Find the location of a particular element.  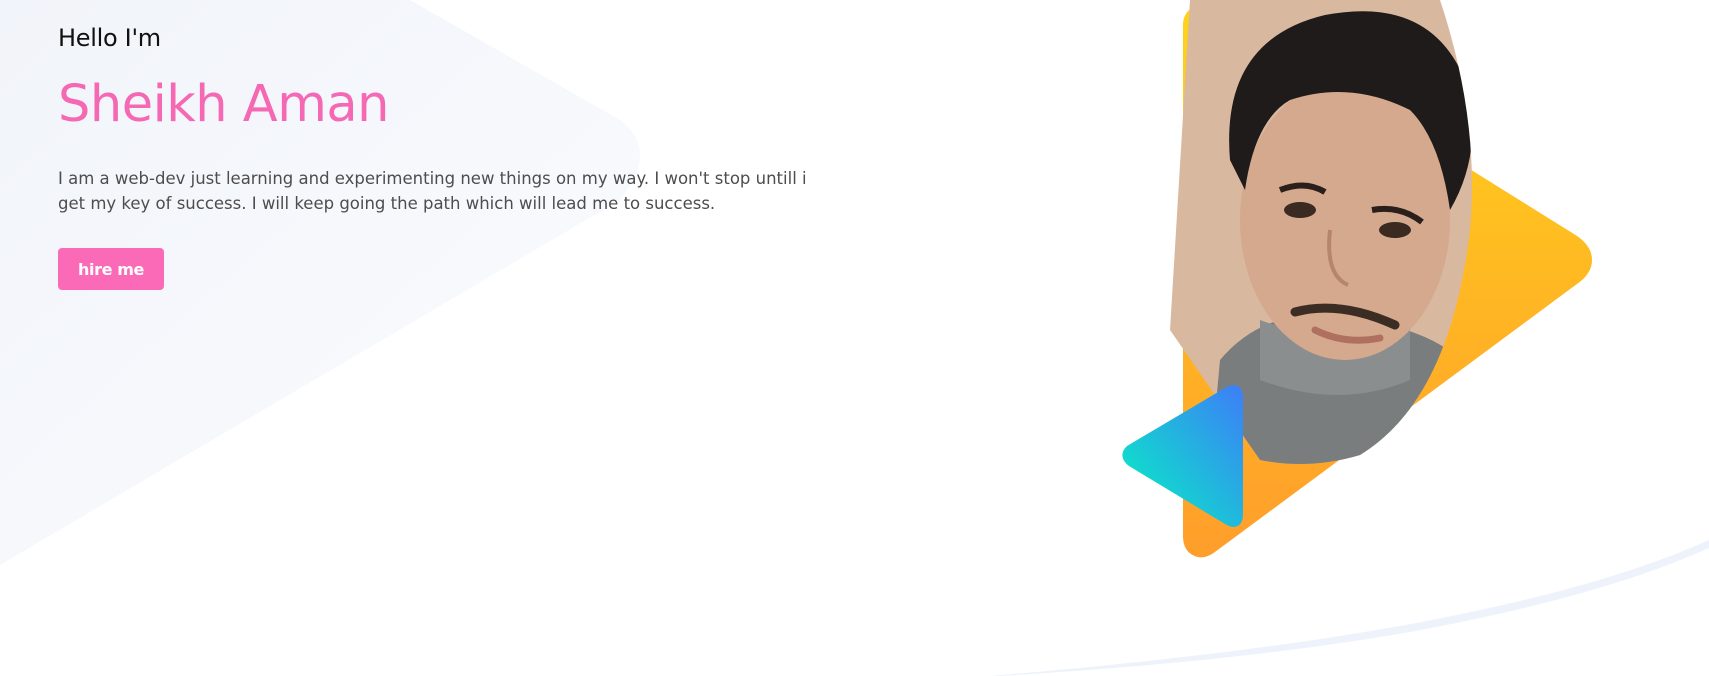

hero-name: Sheikh Aman is located at coordinates (223, 104).